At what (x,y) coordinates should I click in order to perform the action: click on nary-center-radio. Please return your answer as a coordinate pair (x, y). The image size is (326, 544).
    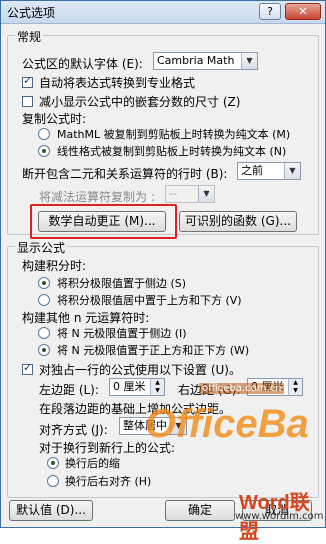
    Looking at the image, I should click on (44, 350).